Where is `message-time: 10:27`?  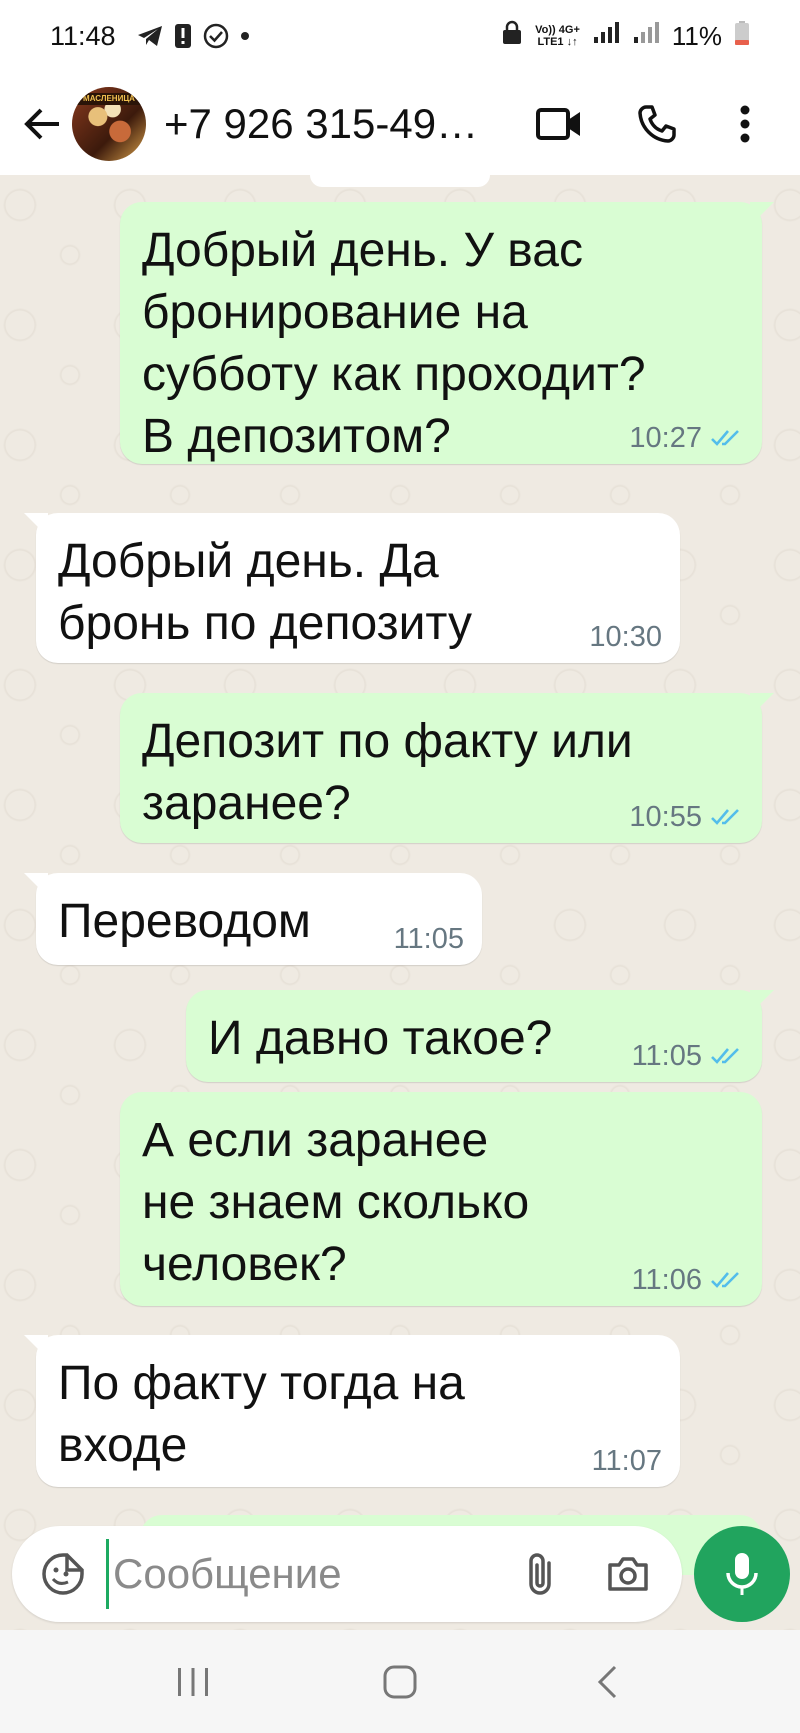 message-time: 10:27 is located at coordinates (665, 438).